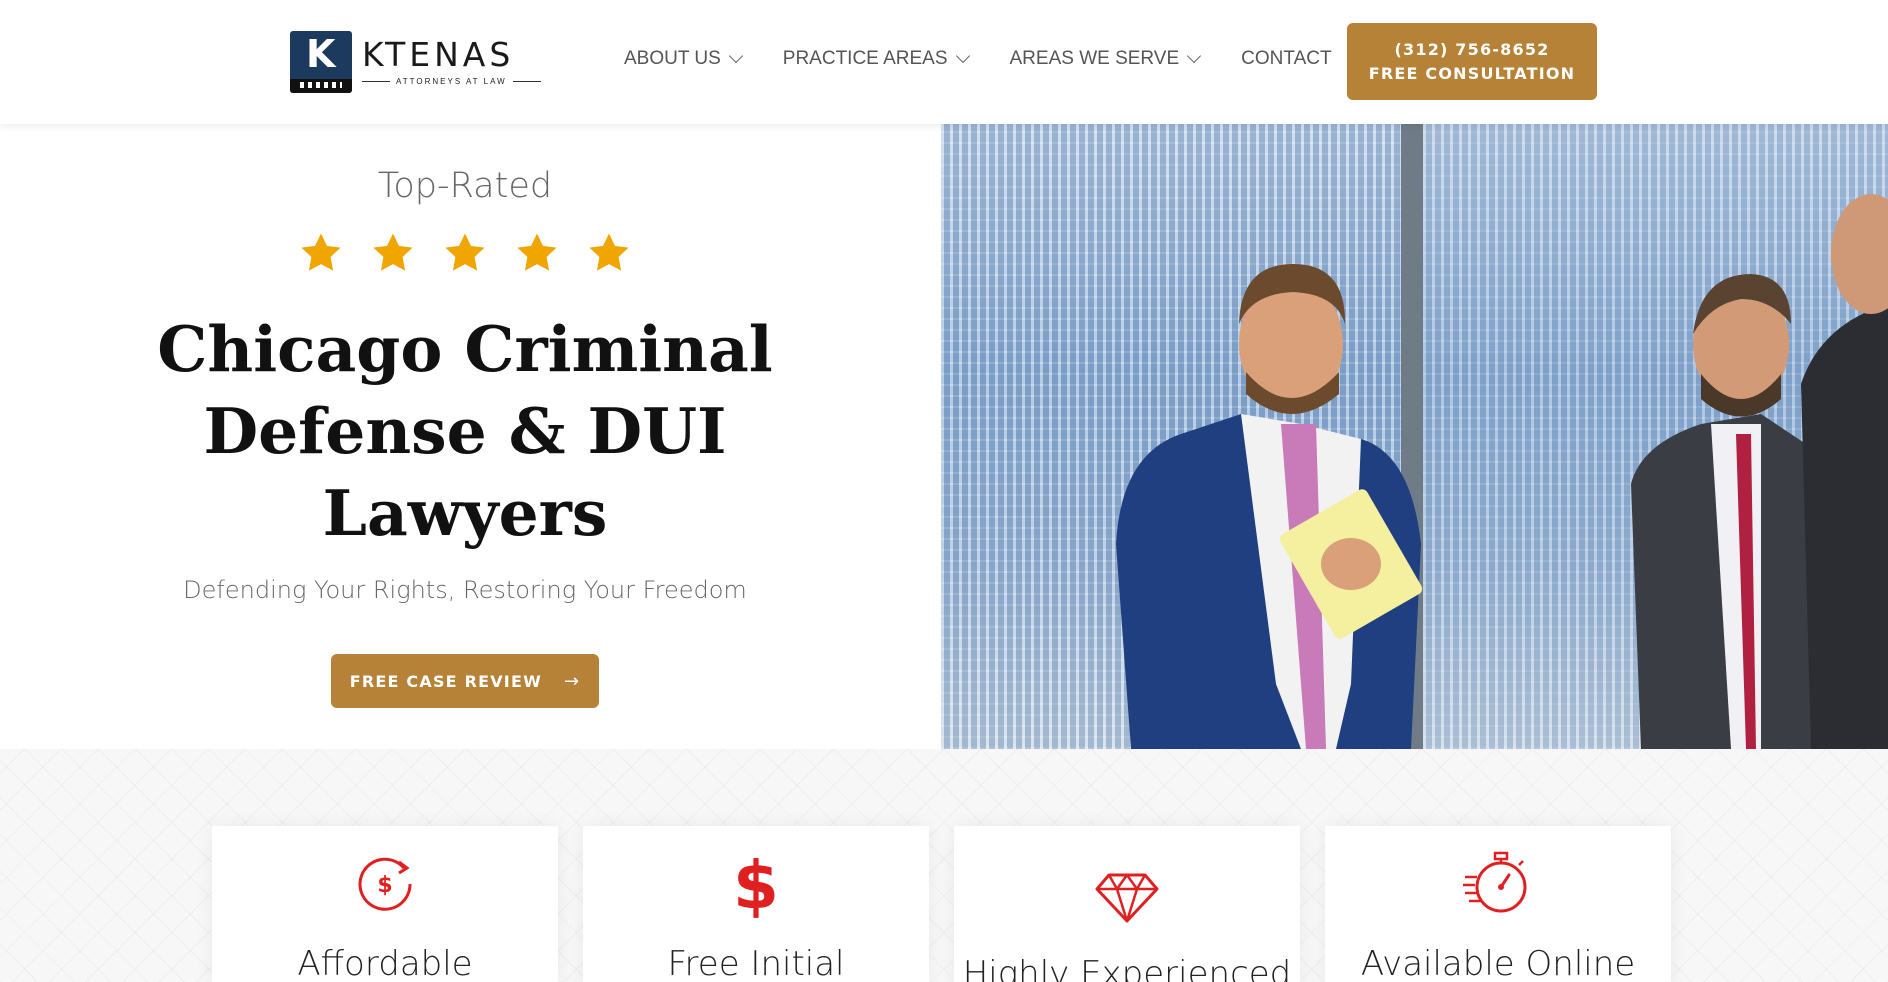 Image resolution: width=1888 pixels, height=982 pixels. Describe the element at coordinates (1094, 58) in the screenshot. I see `nav-areas-we-serve-label: AREAS WE SERVE` at that location.